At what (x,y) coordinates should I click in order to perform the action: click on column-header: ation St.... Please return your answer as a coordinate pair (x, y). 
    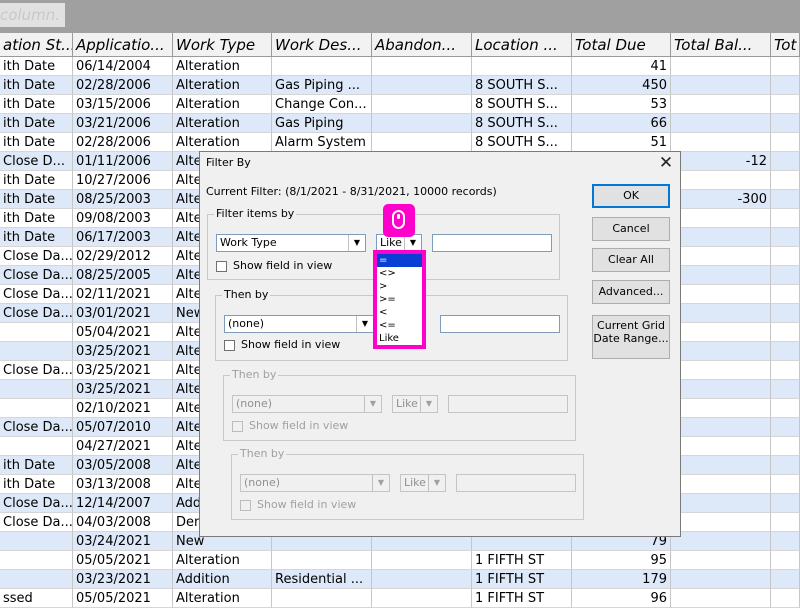
    Looking at the image, I should click on (36, 45).